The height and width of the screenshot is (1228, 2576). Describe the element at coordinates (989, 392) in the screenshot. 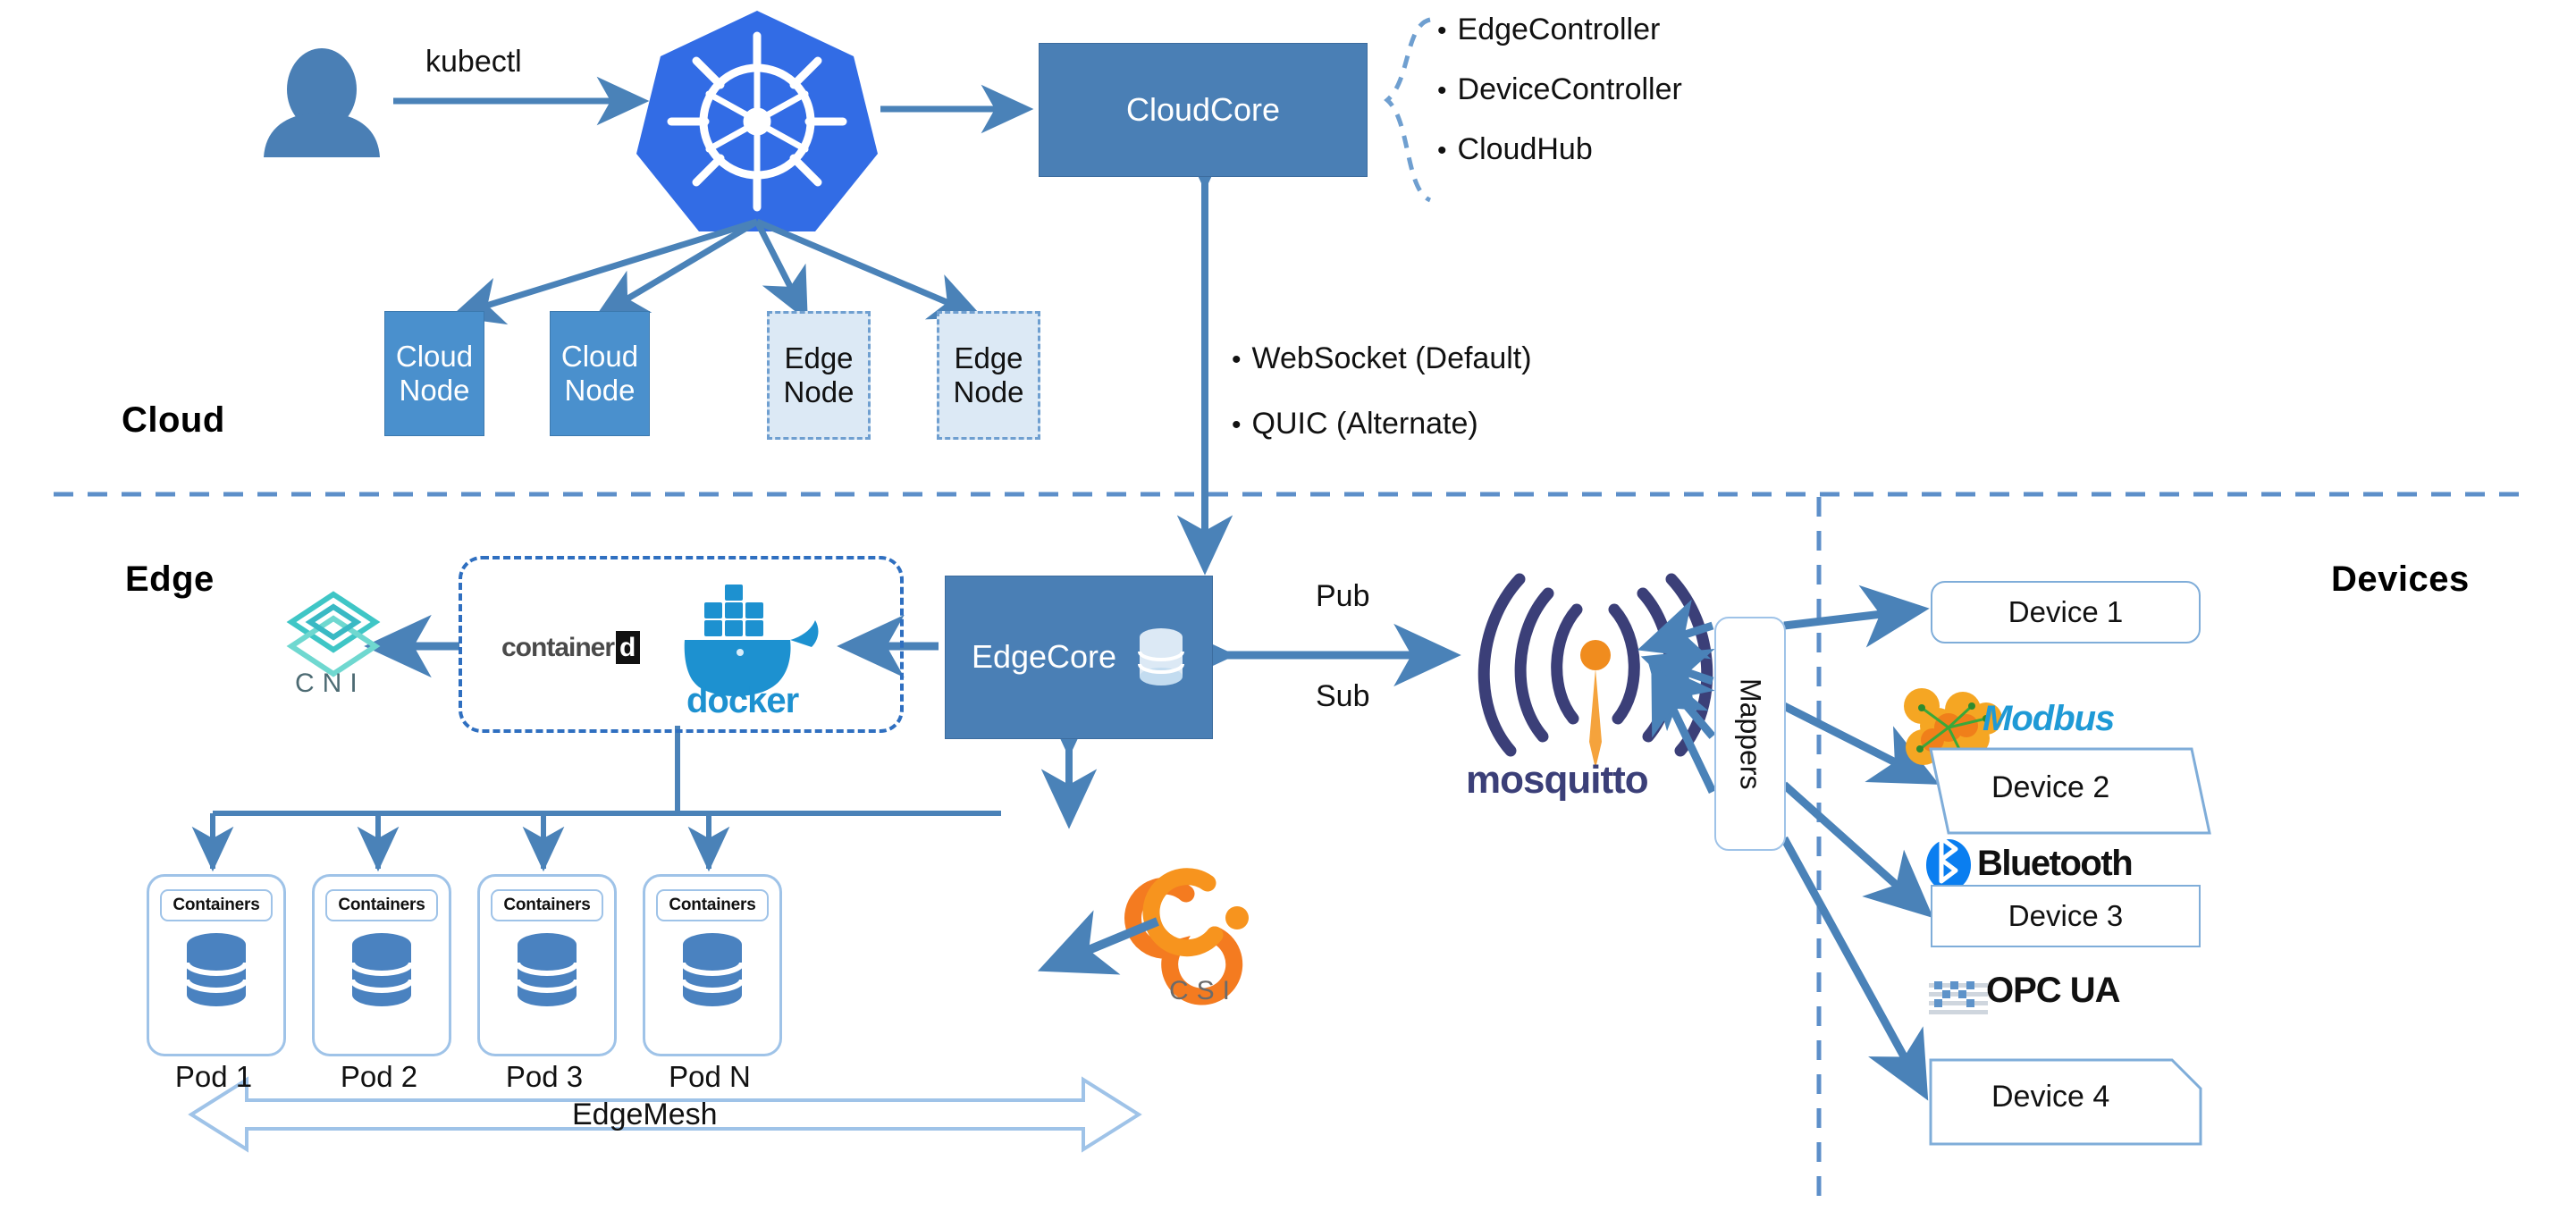

I see `edge-node-2-line2: Node` at that location.